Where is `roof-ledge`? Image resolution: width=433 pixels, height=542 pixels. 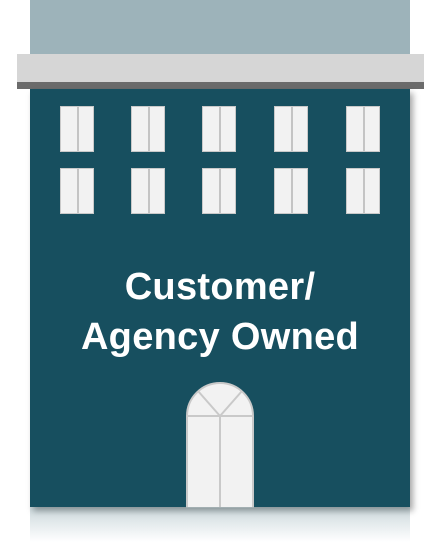 roof-ledge is located at coordinates (220, 68).